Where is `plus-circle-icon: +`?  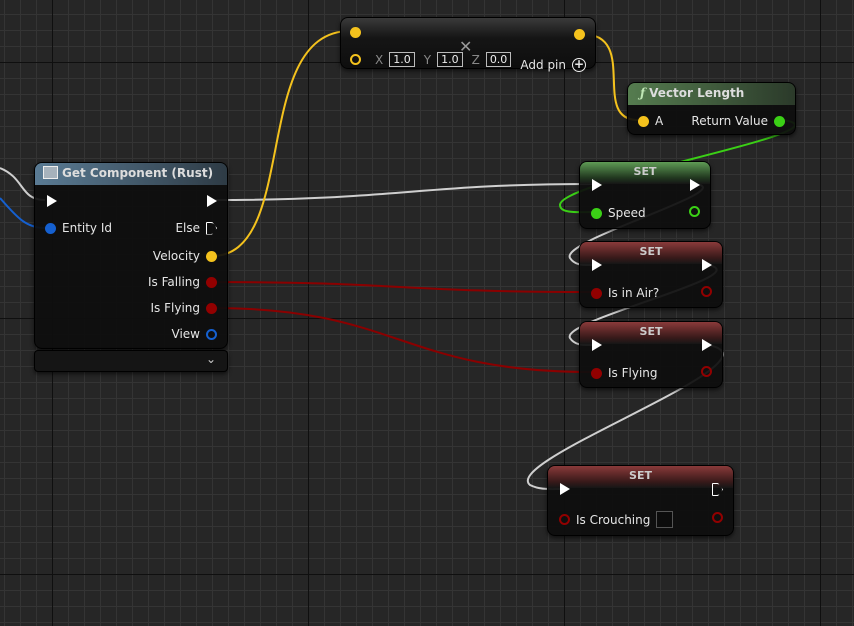
plus-circle-icon: + is located at coordinates (579, 64).